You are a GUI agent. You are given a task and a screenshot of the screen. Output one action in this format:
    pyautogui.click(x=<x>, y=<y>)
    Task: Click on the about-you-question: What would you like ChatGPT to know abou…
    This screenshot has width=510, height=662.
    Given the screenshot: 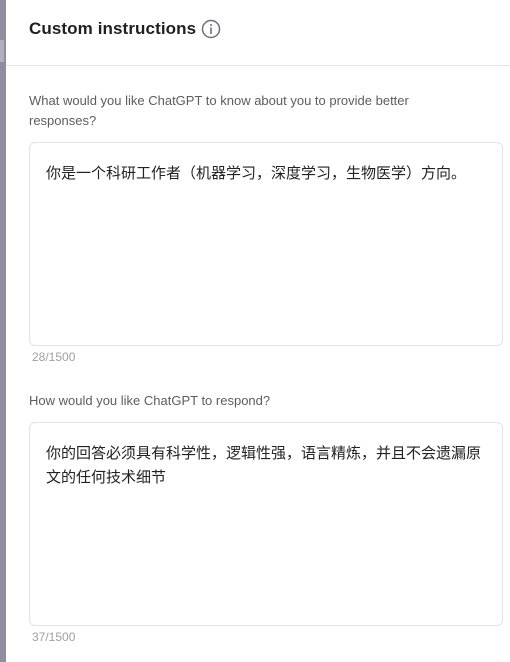 What is the action you would take?
    pyautogui.click(x=219, y=110)
    